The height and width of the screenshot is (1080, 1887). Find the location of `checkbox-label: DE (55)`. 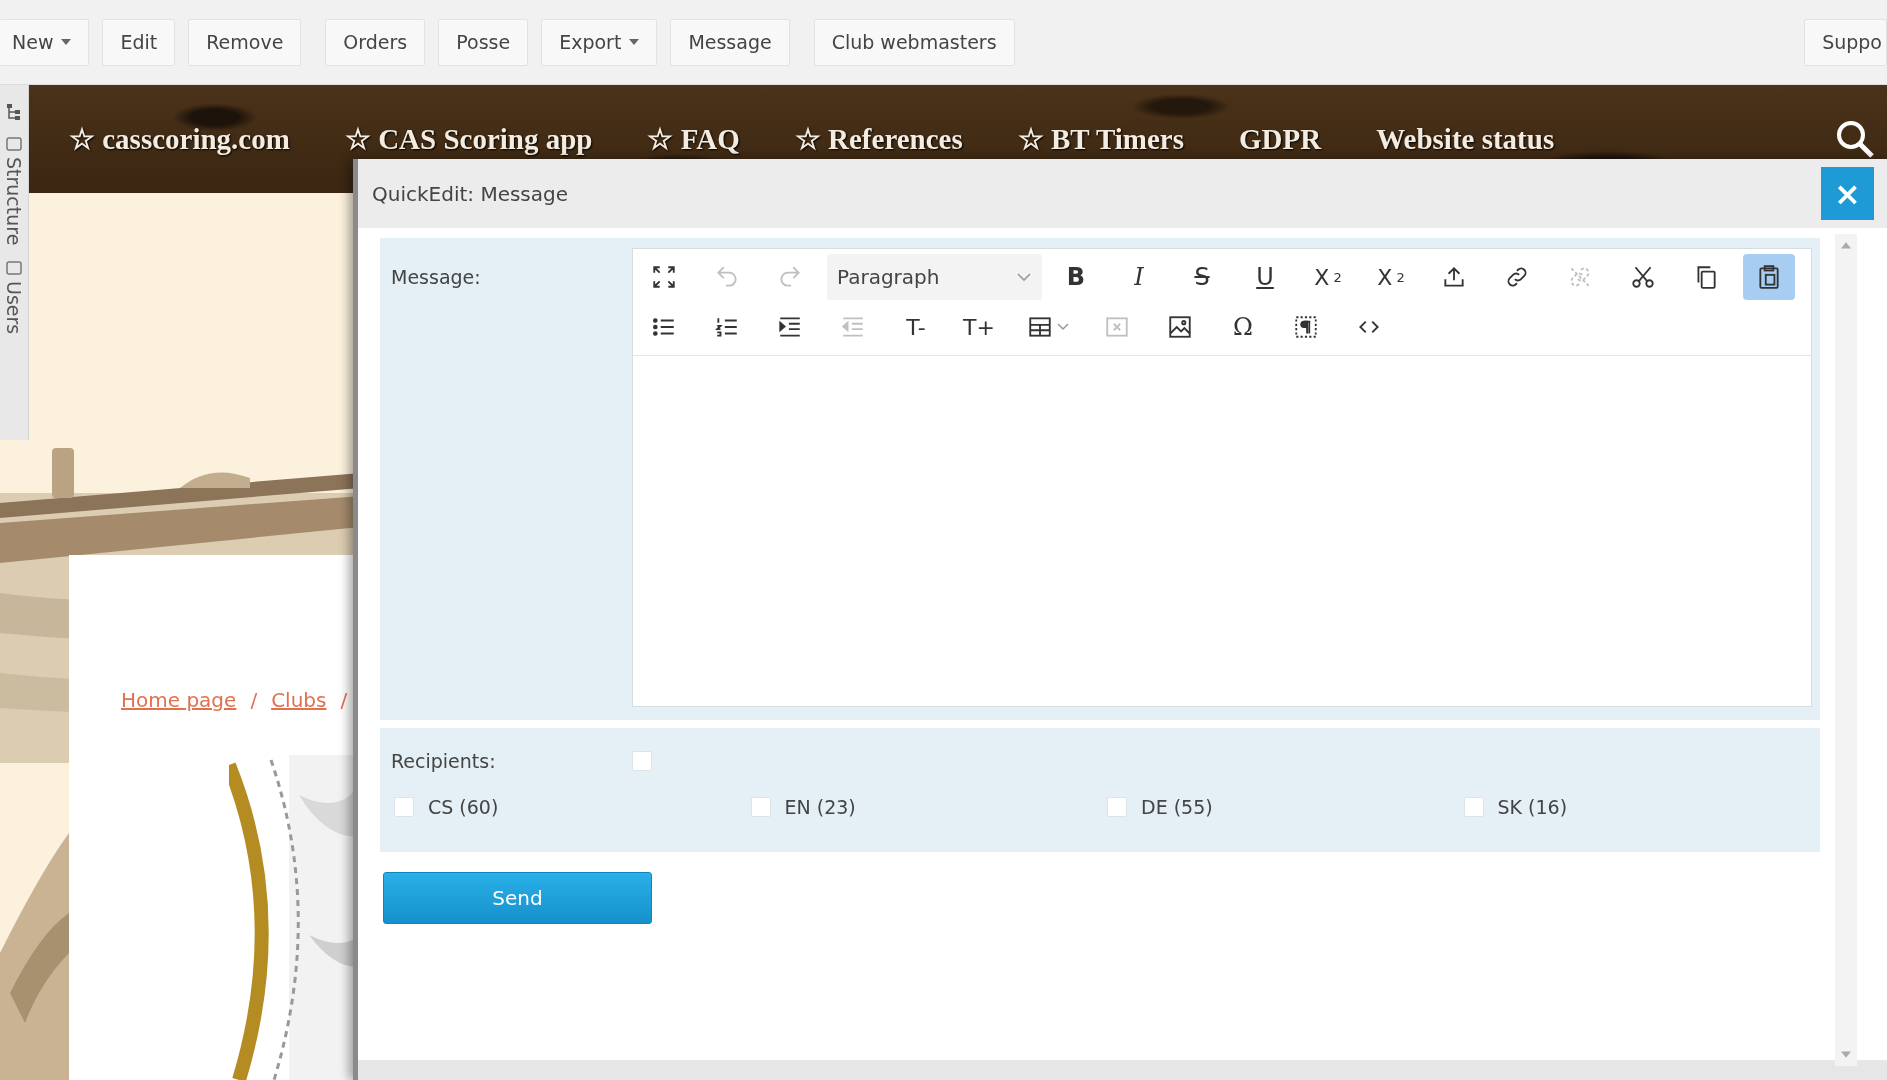

checkbox-label: DE (55) is located at coordinates (1177, 807).